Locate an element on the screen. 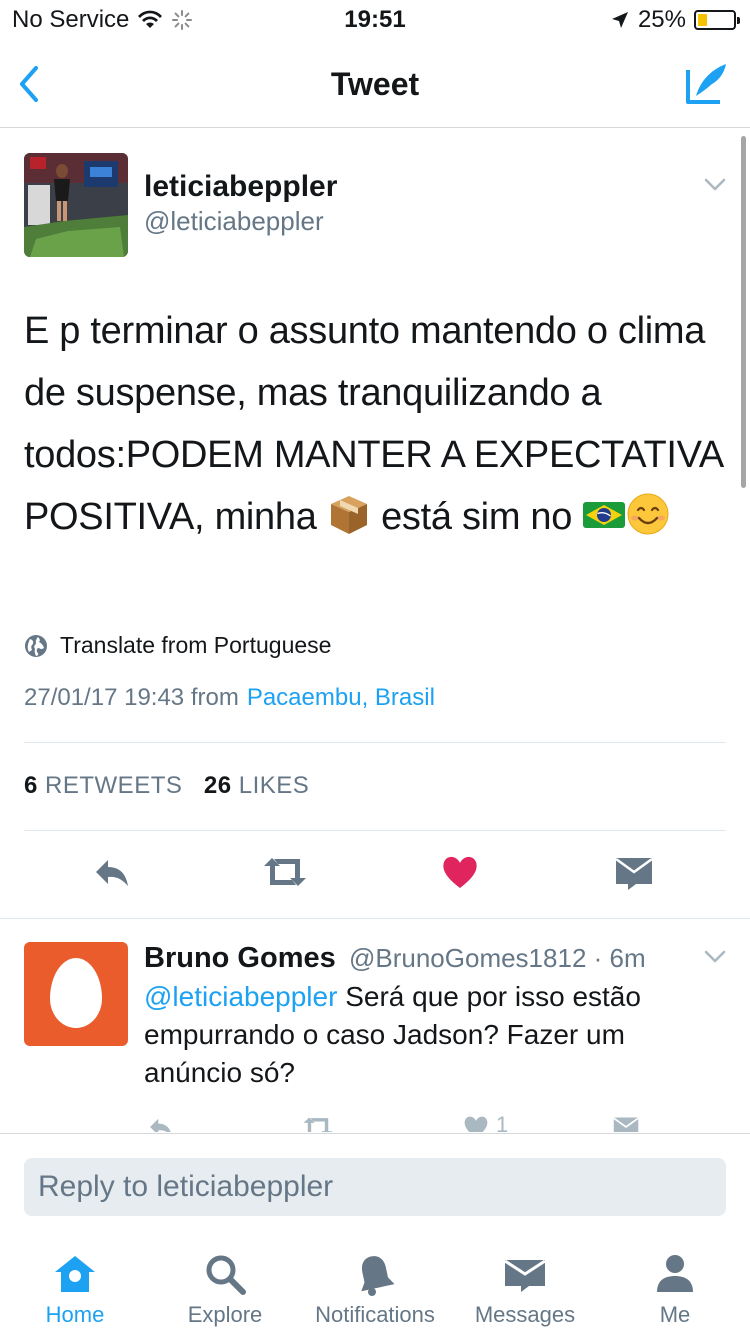 This screenshot has height=1334, width=750. tab-bar: Home Explore Notifications Messages Me is located at coordinates (375, 1284).